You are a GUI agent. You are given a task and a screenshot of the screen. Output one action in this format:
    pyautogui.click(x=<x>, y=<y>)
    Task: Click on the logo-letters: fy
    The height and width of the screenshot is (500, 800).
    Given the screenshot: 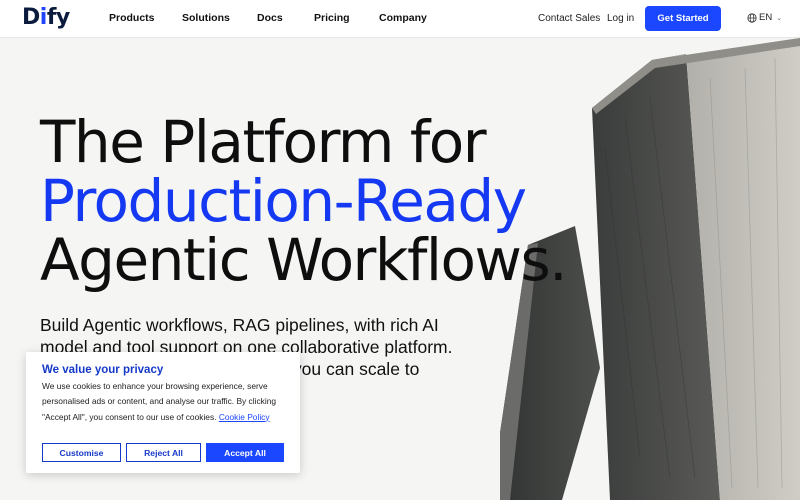 What is the action you would take?
    pyautogui.click(x=58, y=17)
    